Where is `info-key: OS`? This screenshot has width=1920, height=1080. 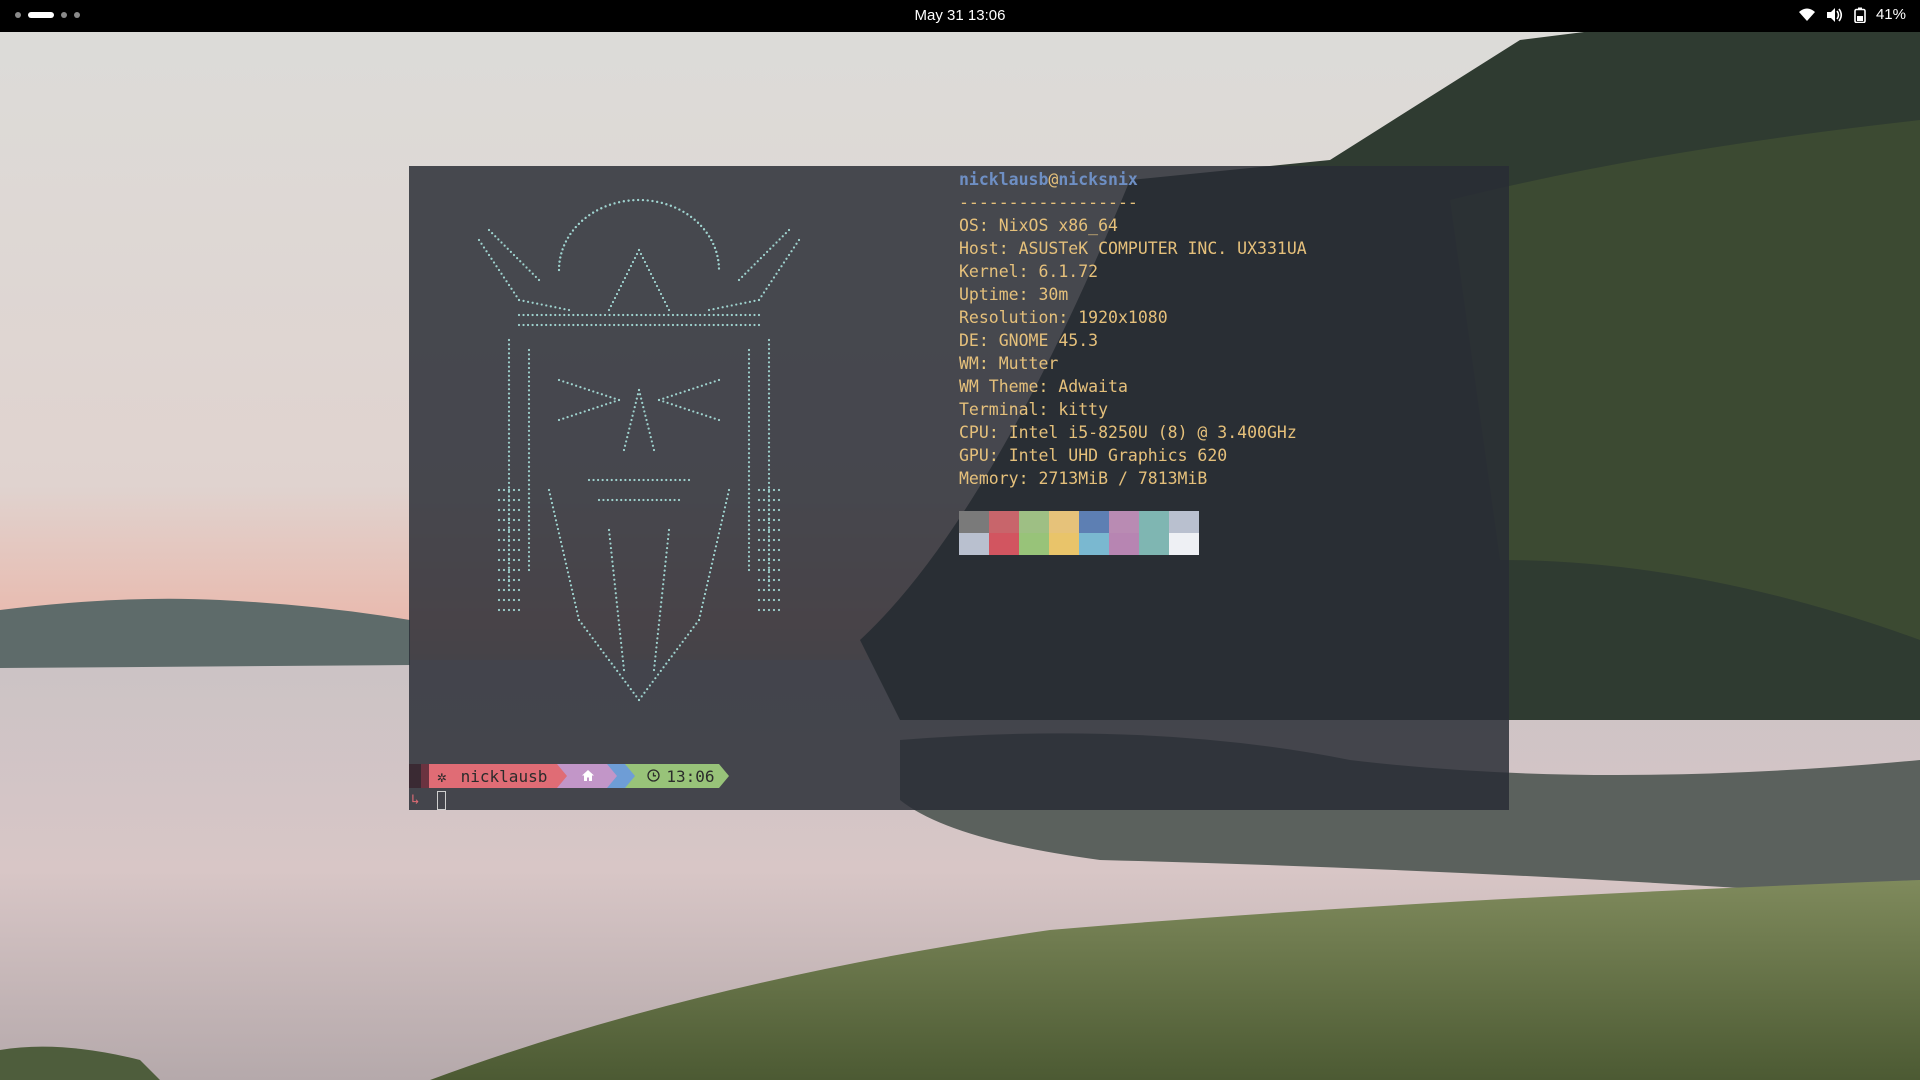
info-key: OS is located at coordinates (969, 225).